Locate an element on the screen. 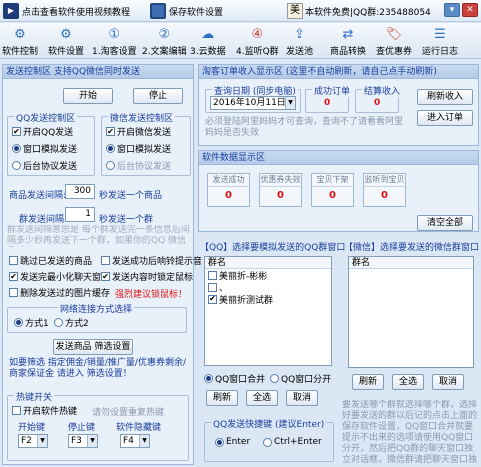 This screenshot has height=467, width=481. row-checkbox: ✔ is located at coordinates (212, 299).